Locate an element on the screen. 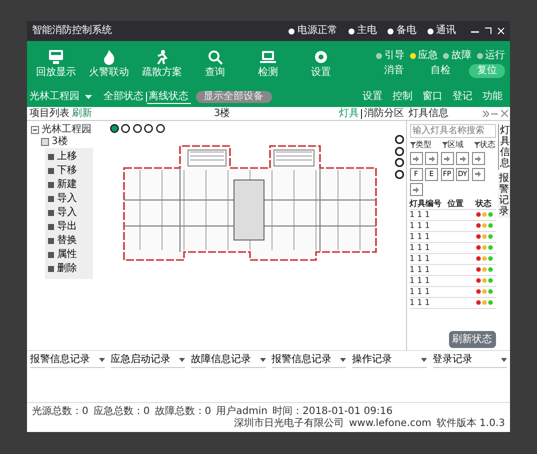  menu-item: 功能 is located at coordinates (493, 97).